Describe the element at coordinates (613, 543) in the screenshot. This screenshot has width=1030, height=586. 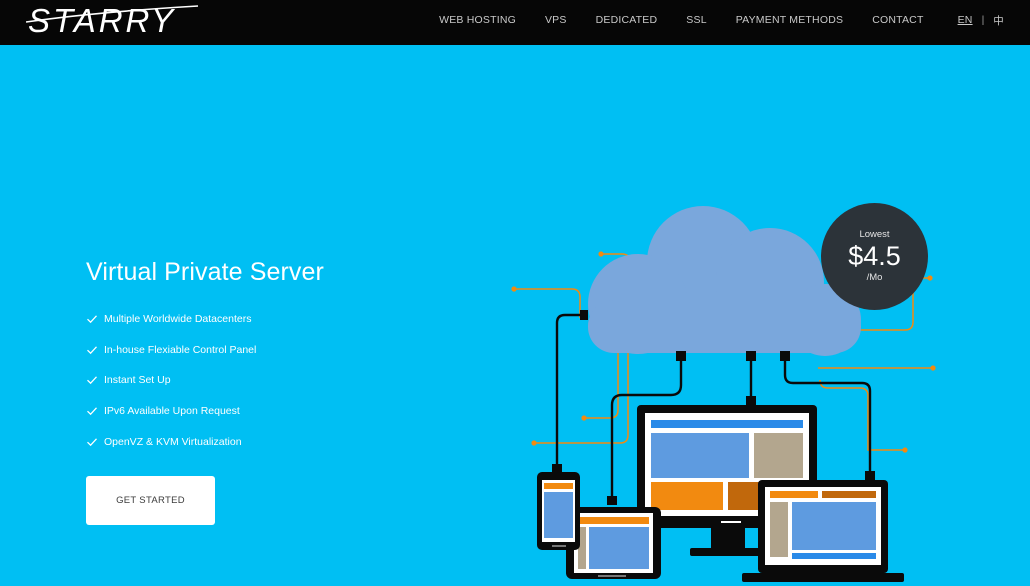
I see `tablet-device` at that location.